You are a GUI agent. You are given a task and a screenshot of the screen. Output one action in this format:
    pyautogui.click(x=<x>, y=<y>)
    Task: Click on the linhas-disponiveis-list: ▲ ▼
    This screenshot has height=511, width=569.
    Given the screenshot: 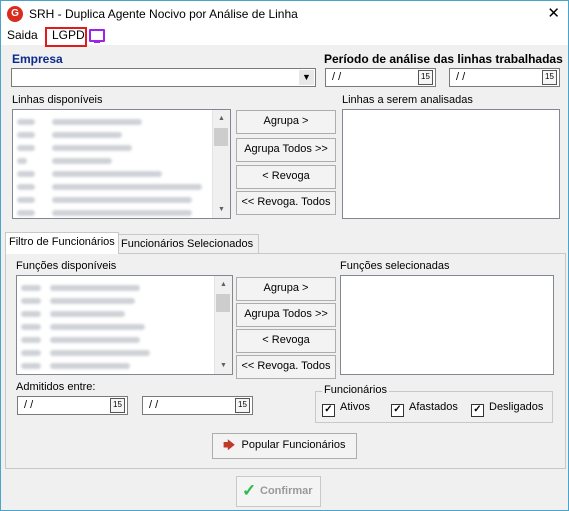 What is the action you would take?
    pyautogui.click(x=121, y=164)
    